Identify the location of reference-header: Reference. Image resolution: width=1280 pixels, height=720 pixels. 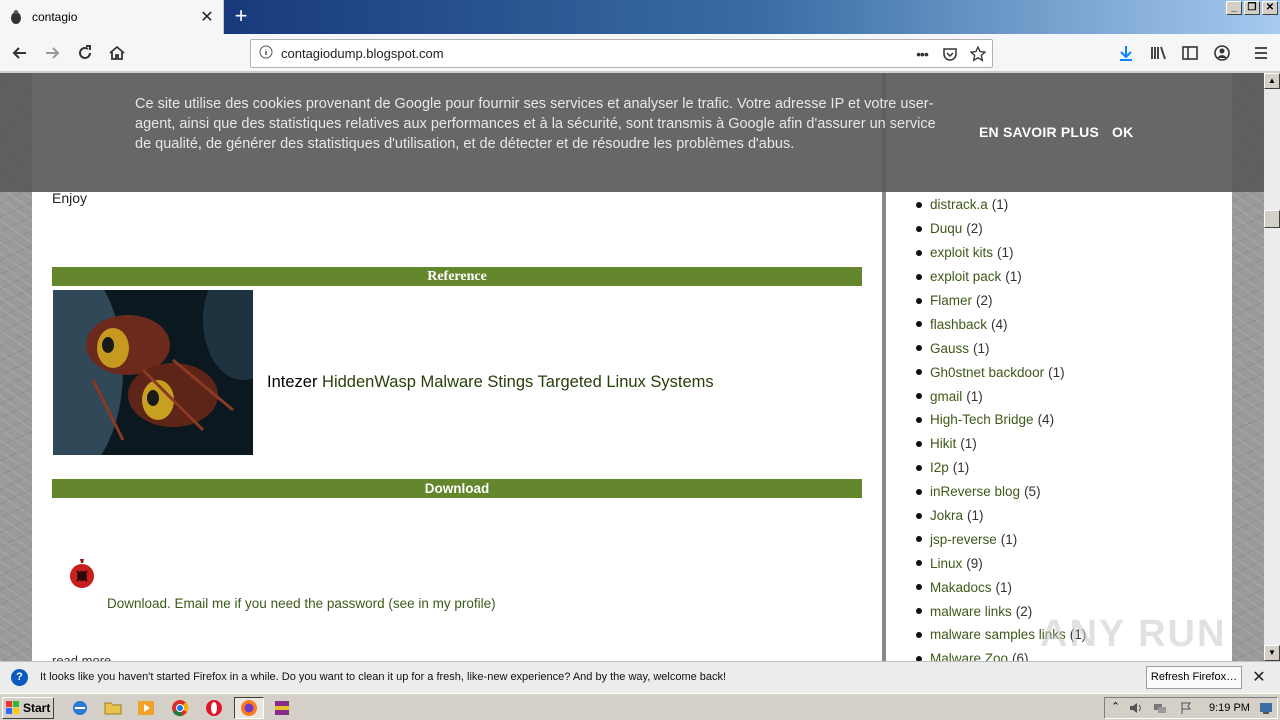
(457, 276).